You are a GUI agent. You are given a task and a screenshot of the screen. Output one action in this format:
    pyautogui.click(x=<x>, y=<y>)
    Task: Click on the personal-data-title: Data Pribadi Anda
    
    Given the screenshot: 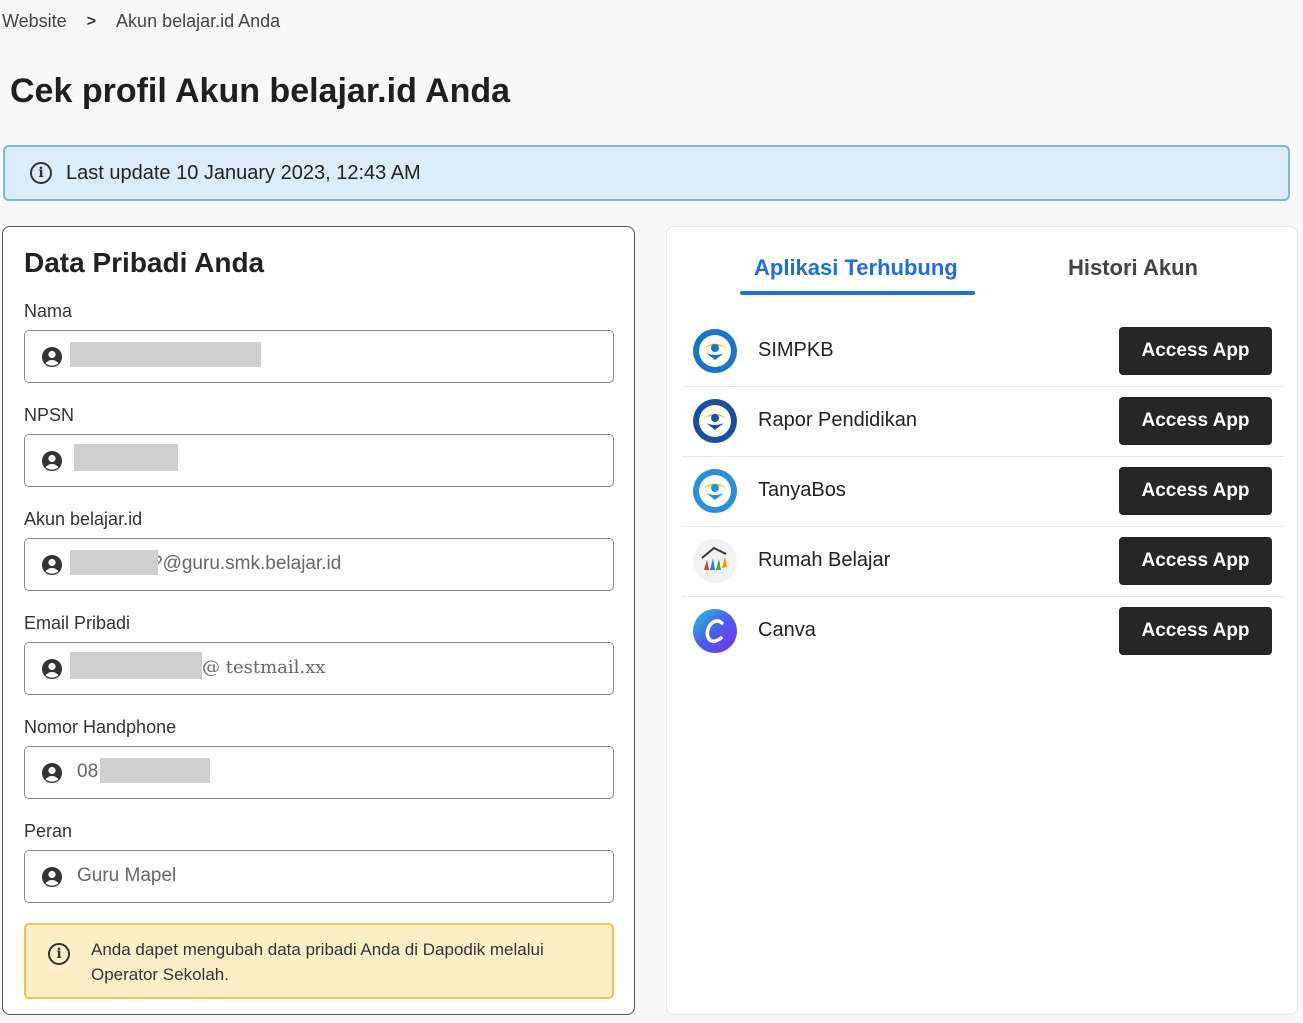 What is the action you would take?
    pyautogui.click(x=144, y=262)
    